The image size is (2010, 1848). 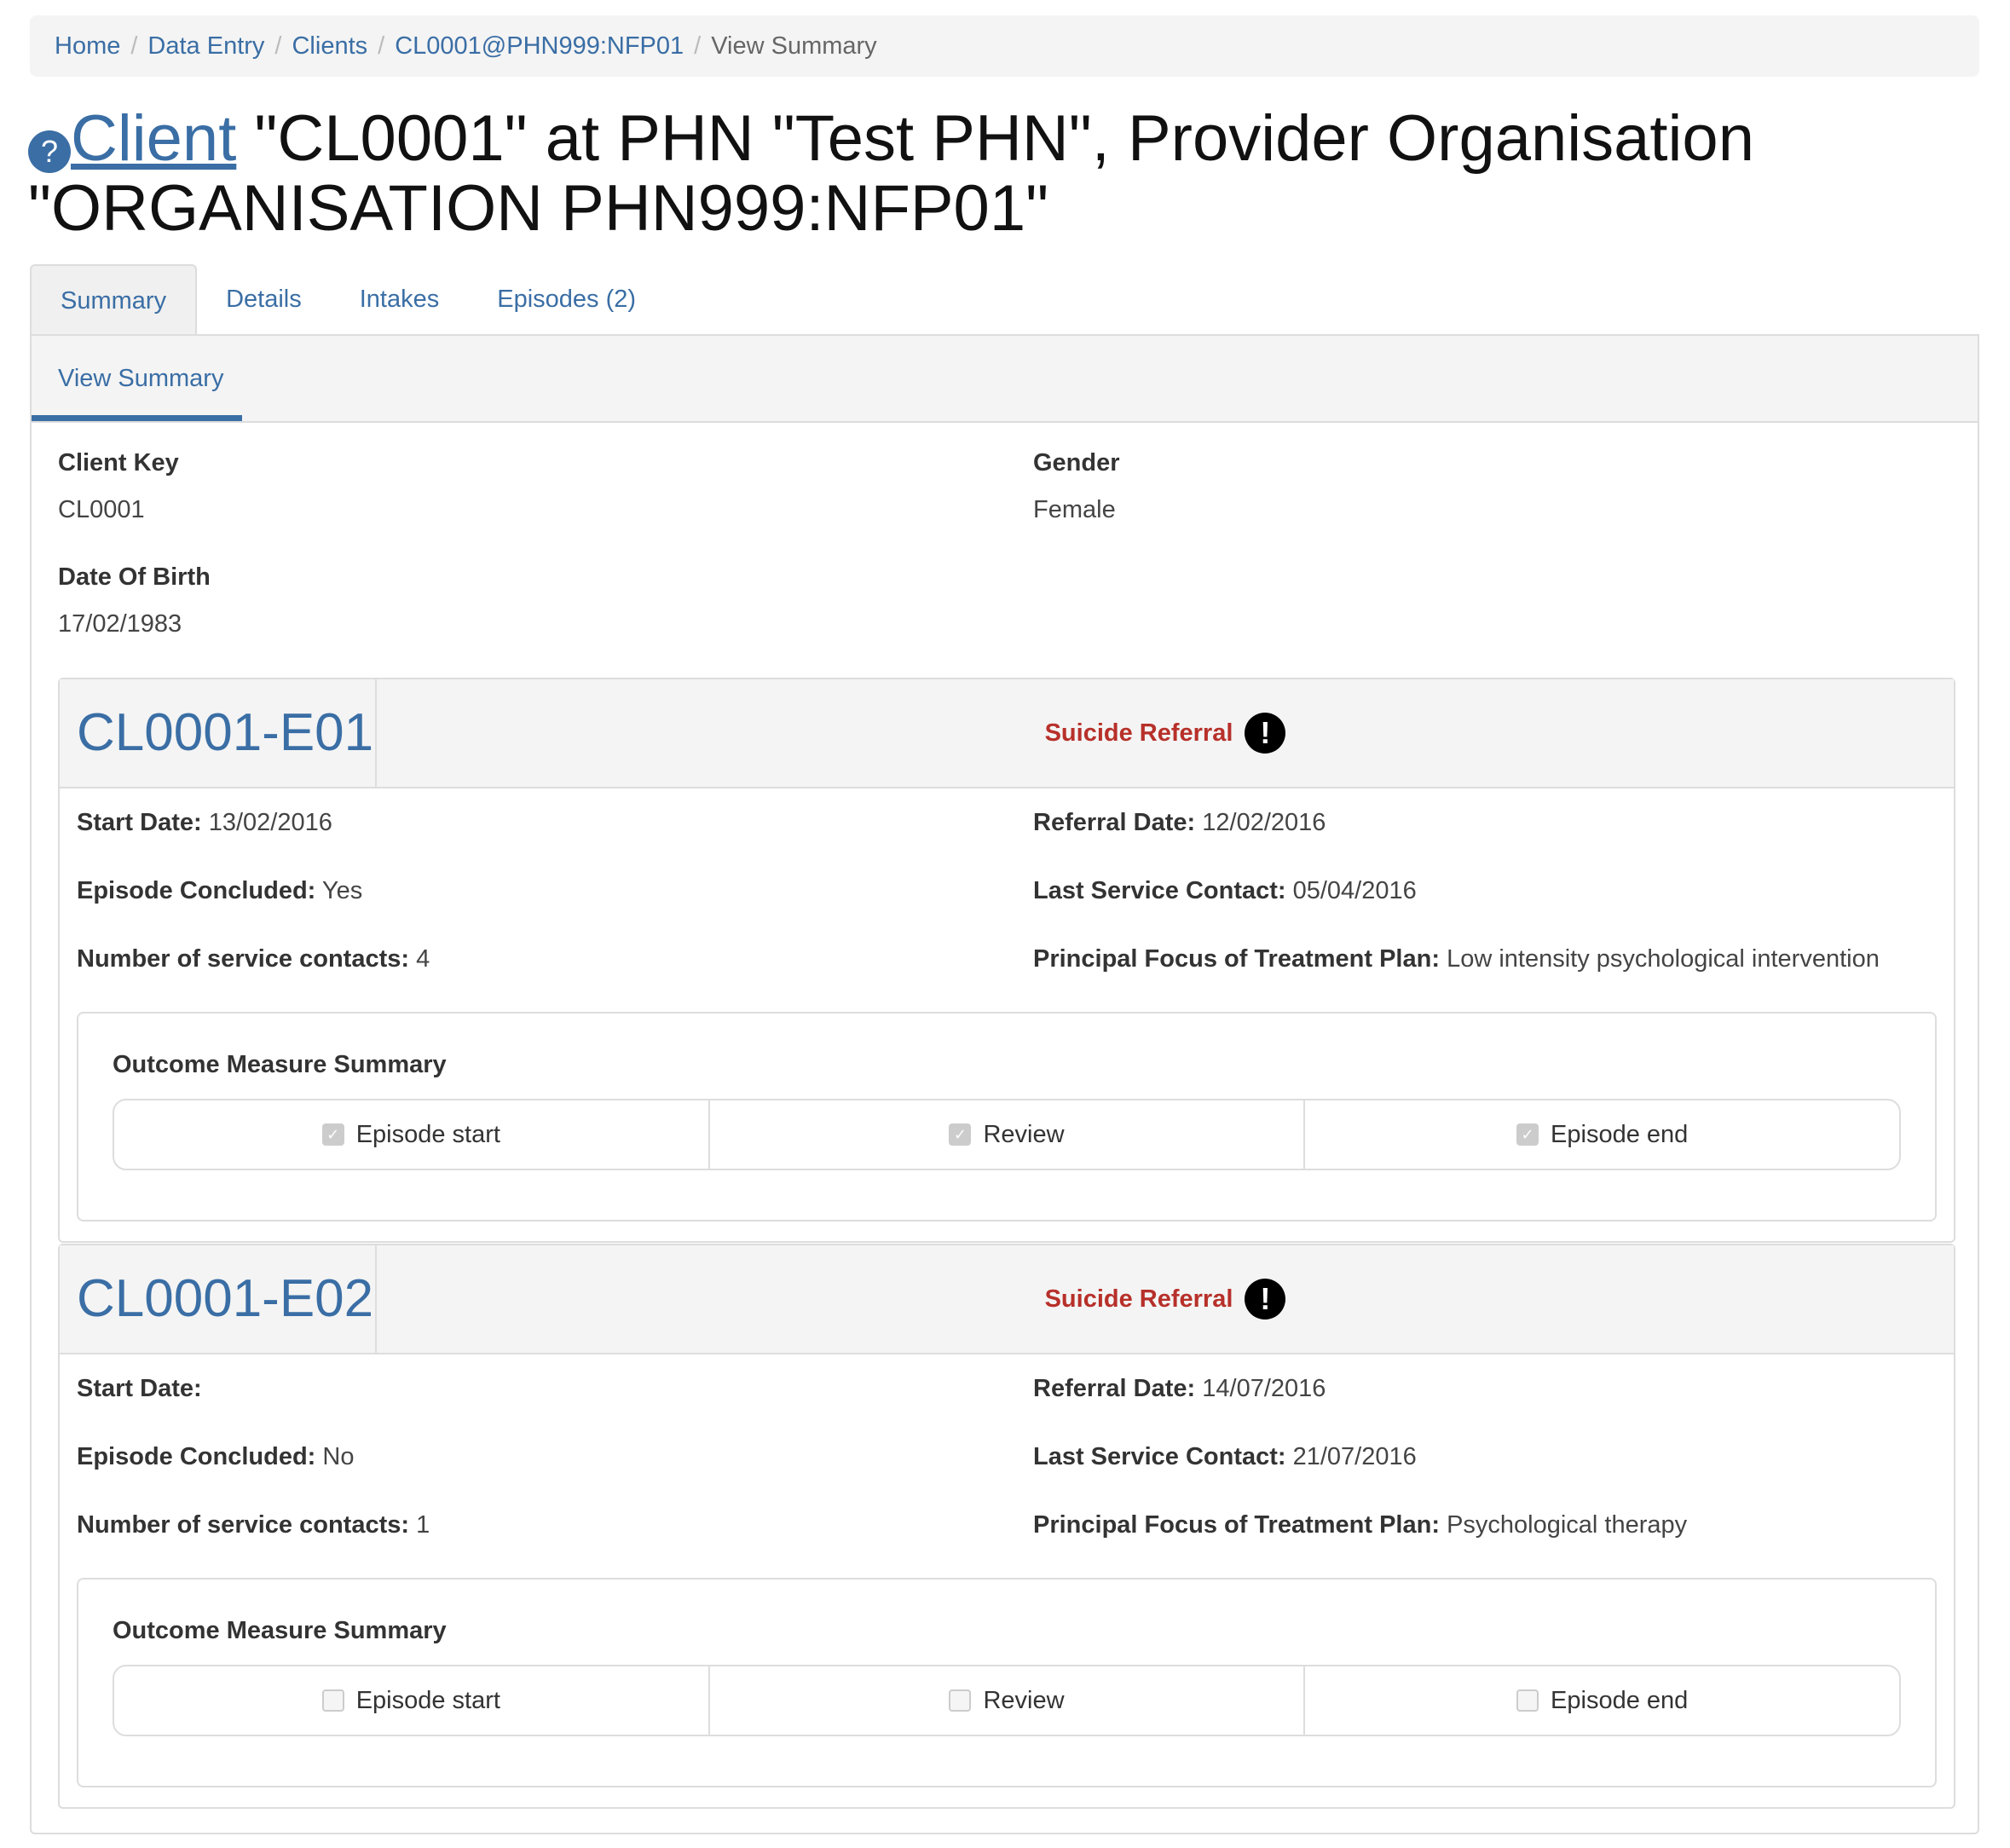 What do you see at coordinates (204, 823) in the screenshot?
I see `start-date: Start Date: 13/02/2016` at bounding box center [204, 823].